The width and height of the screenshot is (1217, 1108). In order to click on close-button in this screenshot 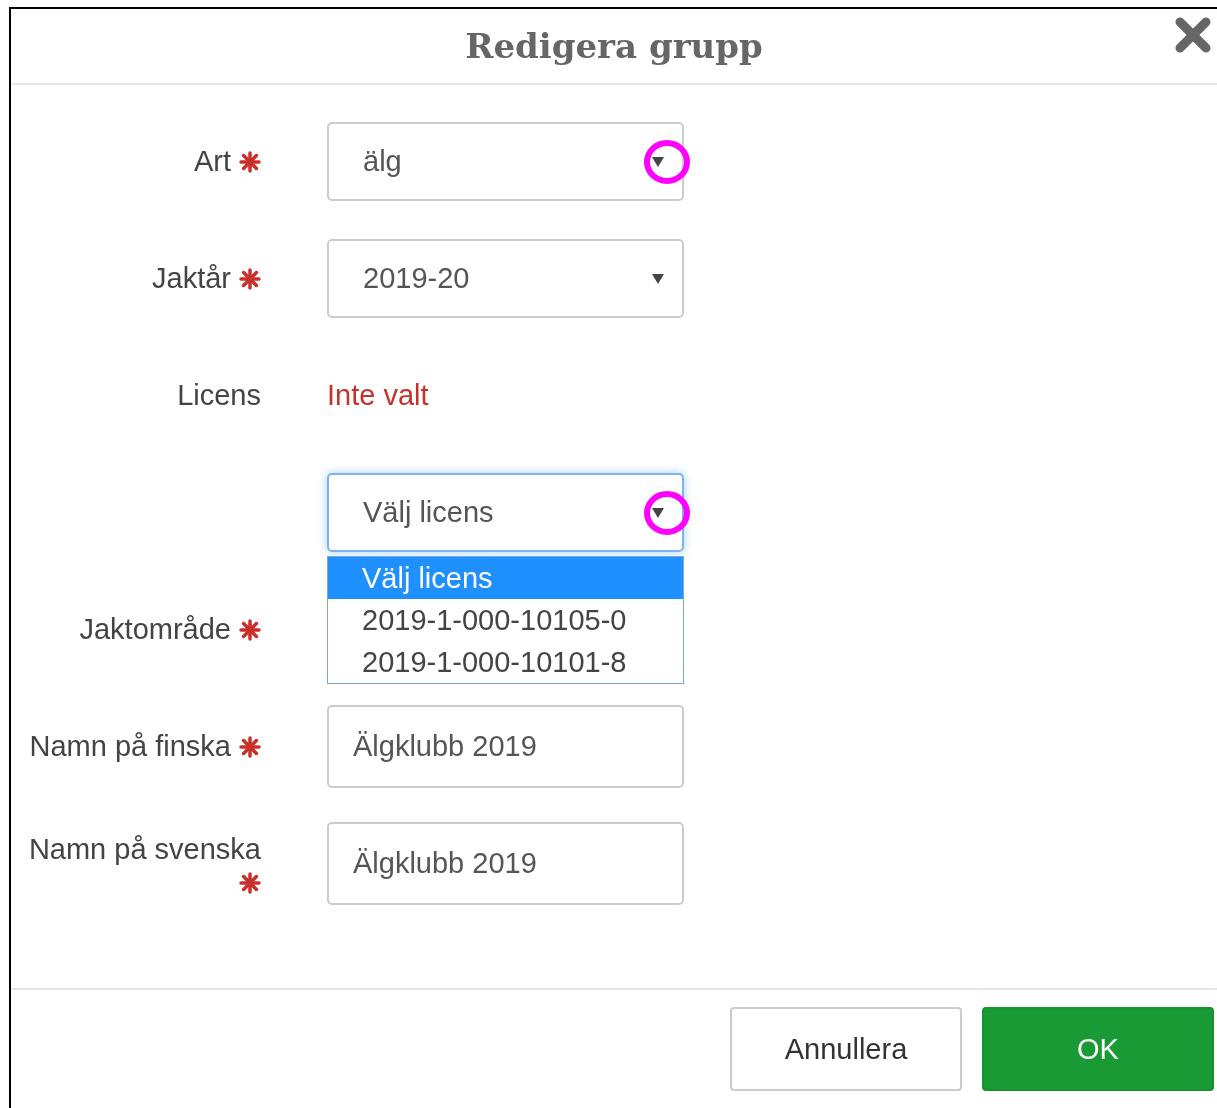, I will do `click(1193, 35)`.